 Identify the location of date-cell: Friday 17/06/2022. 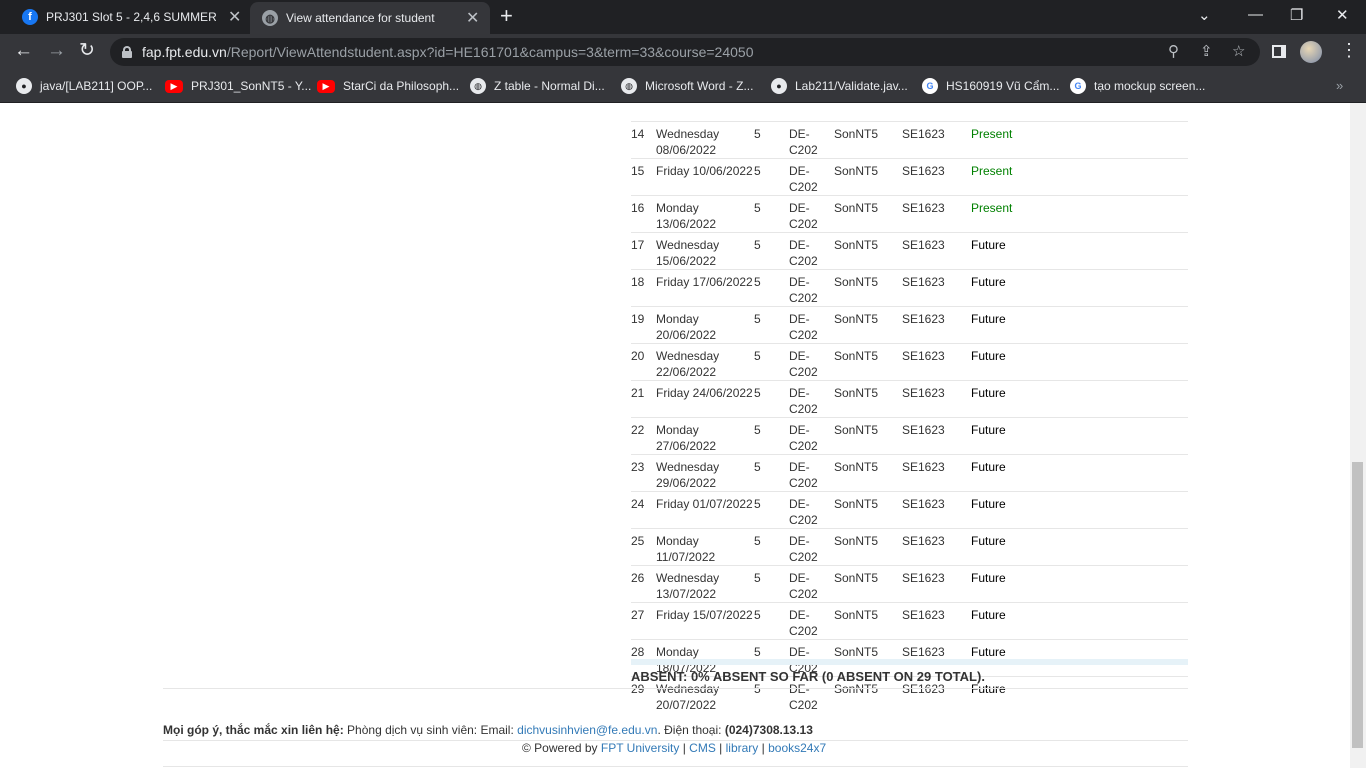
(704, 281).